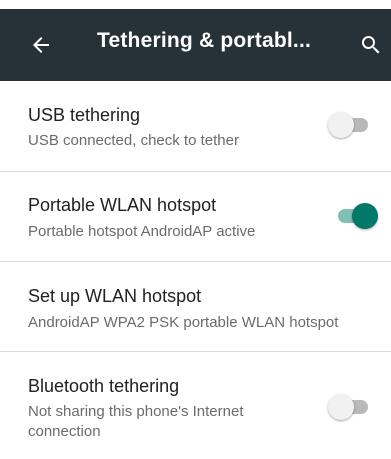  What do you see at coordinates (122, 205) in the screenshot?
I see `item-title: Portable WLAN hotspot` at bounding box center [122, 205].